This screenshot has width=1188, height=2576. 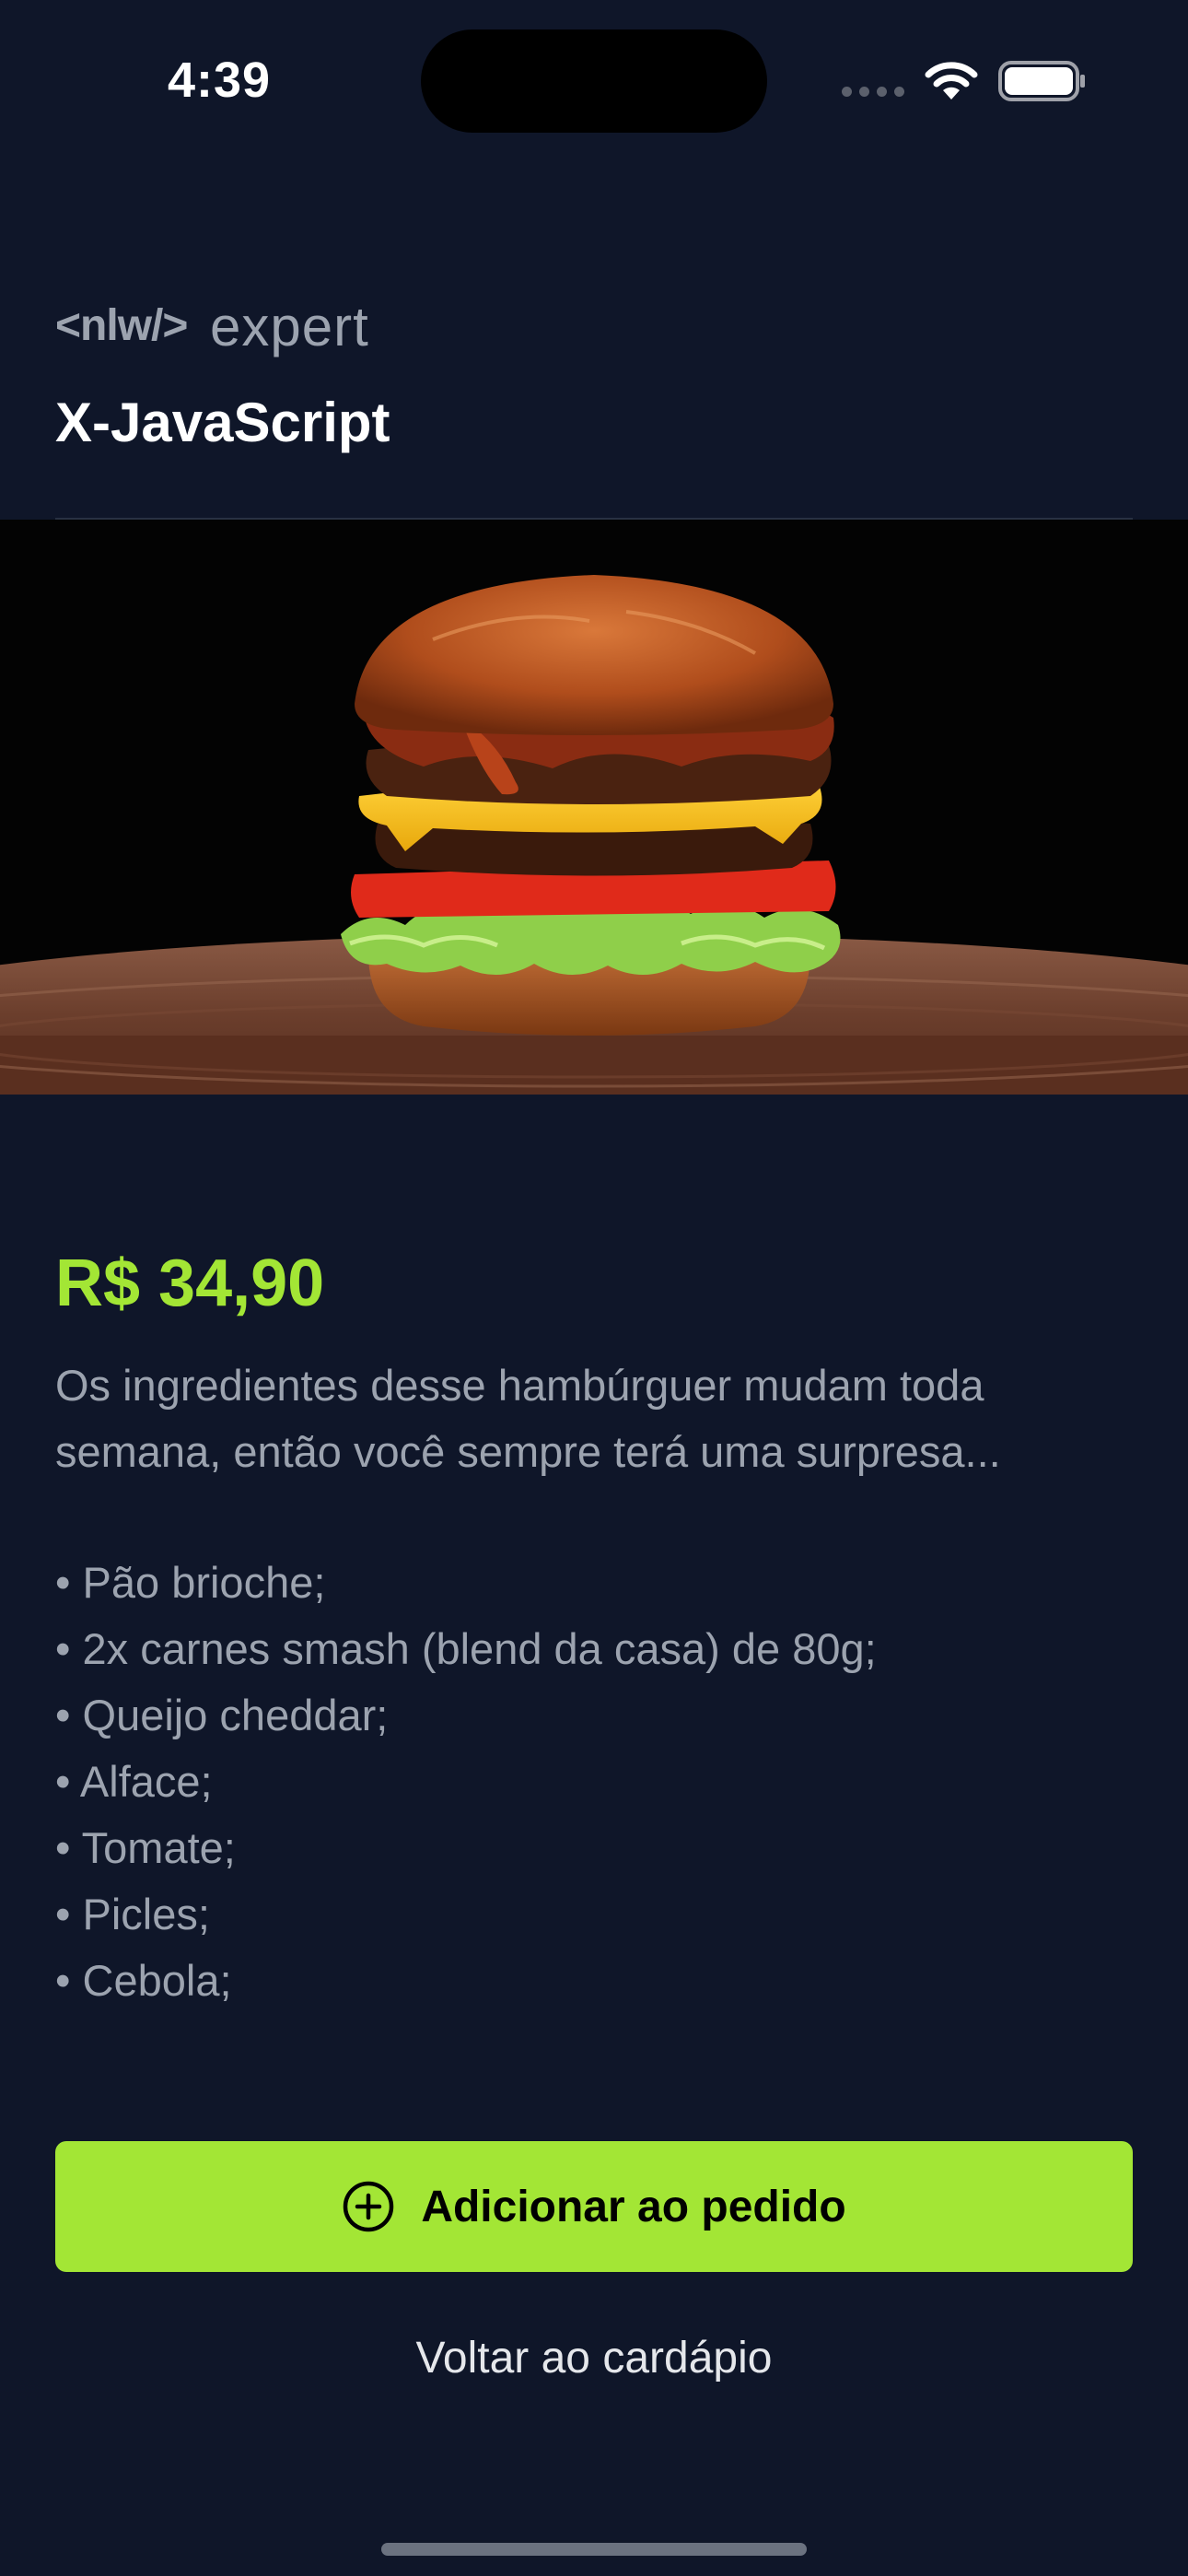 What do you see at coordinates (289, 326) in the screenshot?
I see `logo-expert-text: expert` at bounding box center [289, 326].